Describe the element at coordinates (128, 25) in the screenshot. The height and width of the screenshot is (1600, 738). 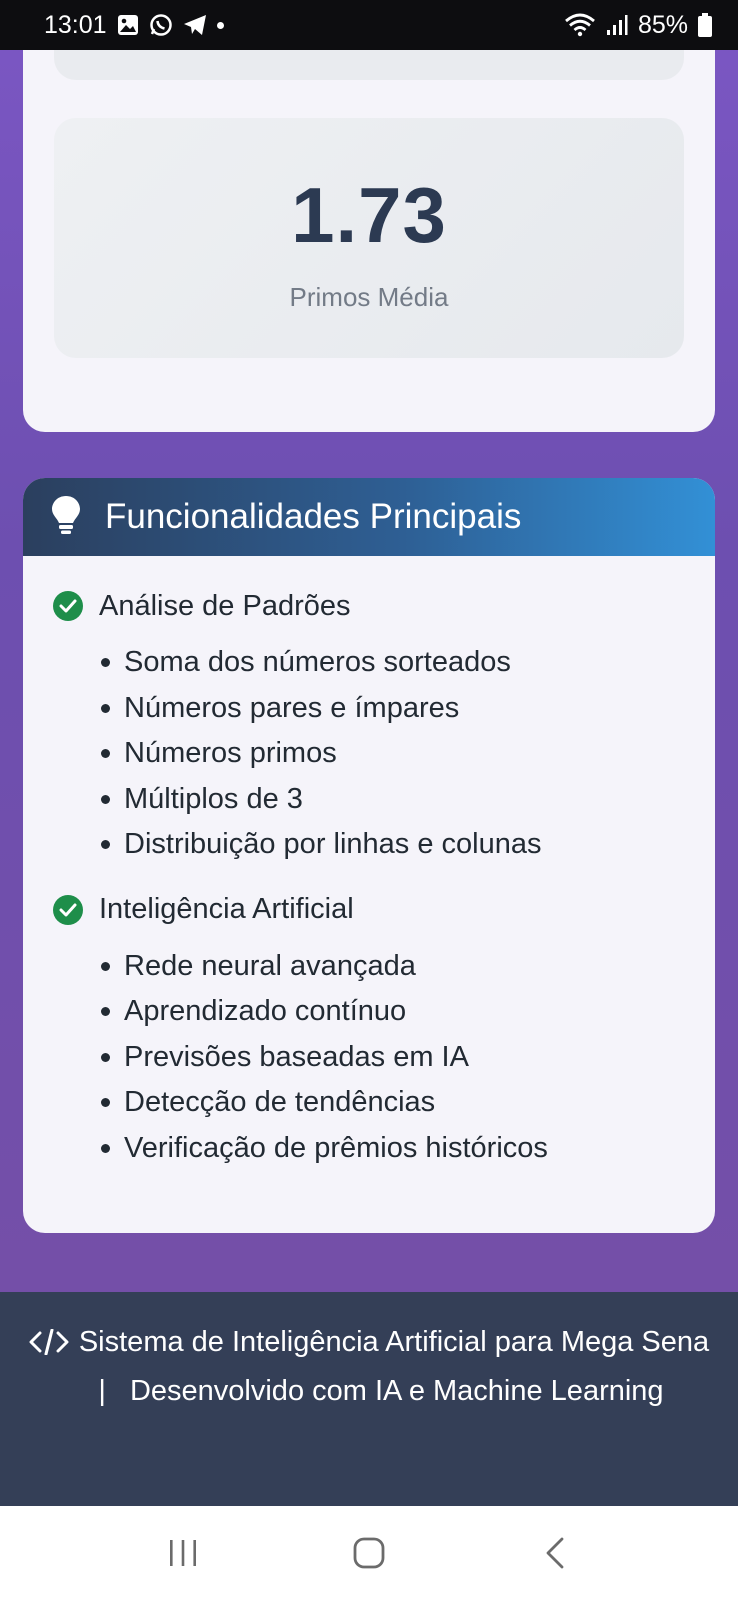
I see `gallery-icon` at that location.